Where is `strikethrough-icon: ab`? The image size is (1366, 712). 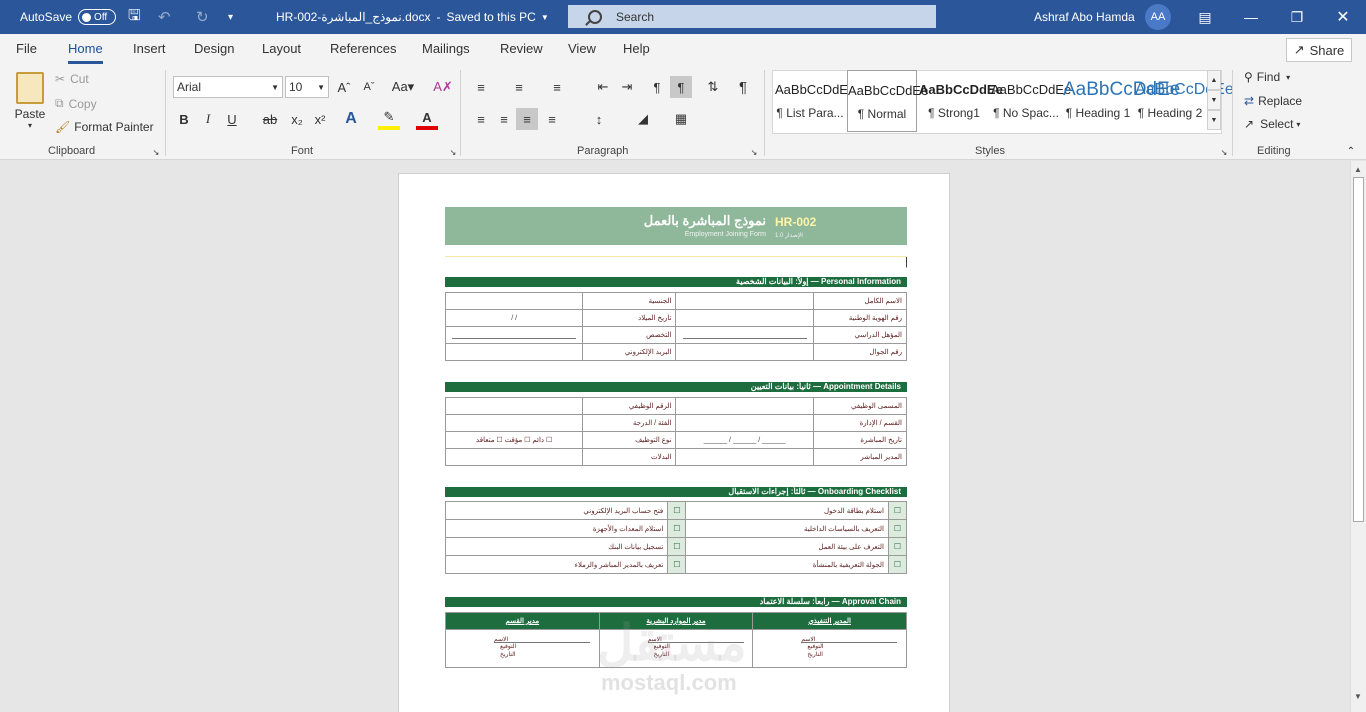
strikethrough-icon: ab is located at coordinates (270, 119).